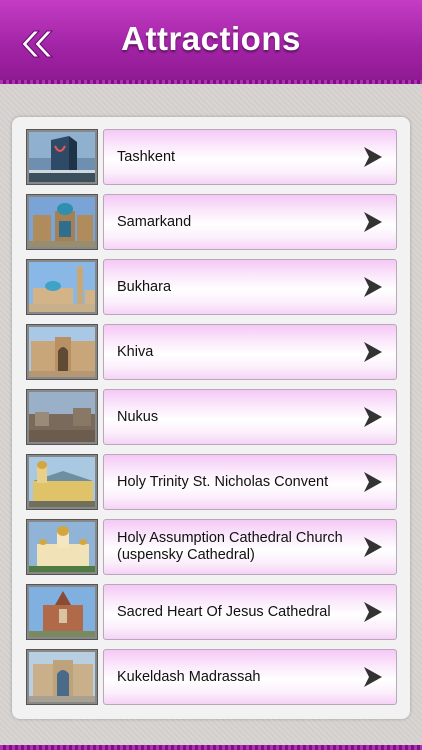  Describe the element at coordinates (135, 351) in the screenshot. I see `list-item-label: Khiva` at that location.